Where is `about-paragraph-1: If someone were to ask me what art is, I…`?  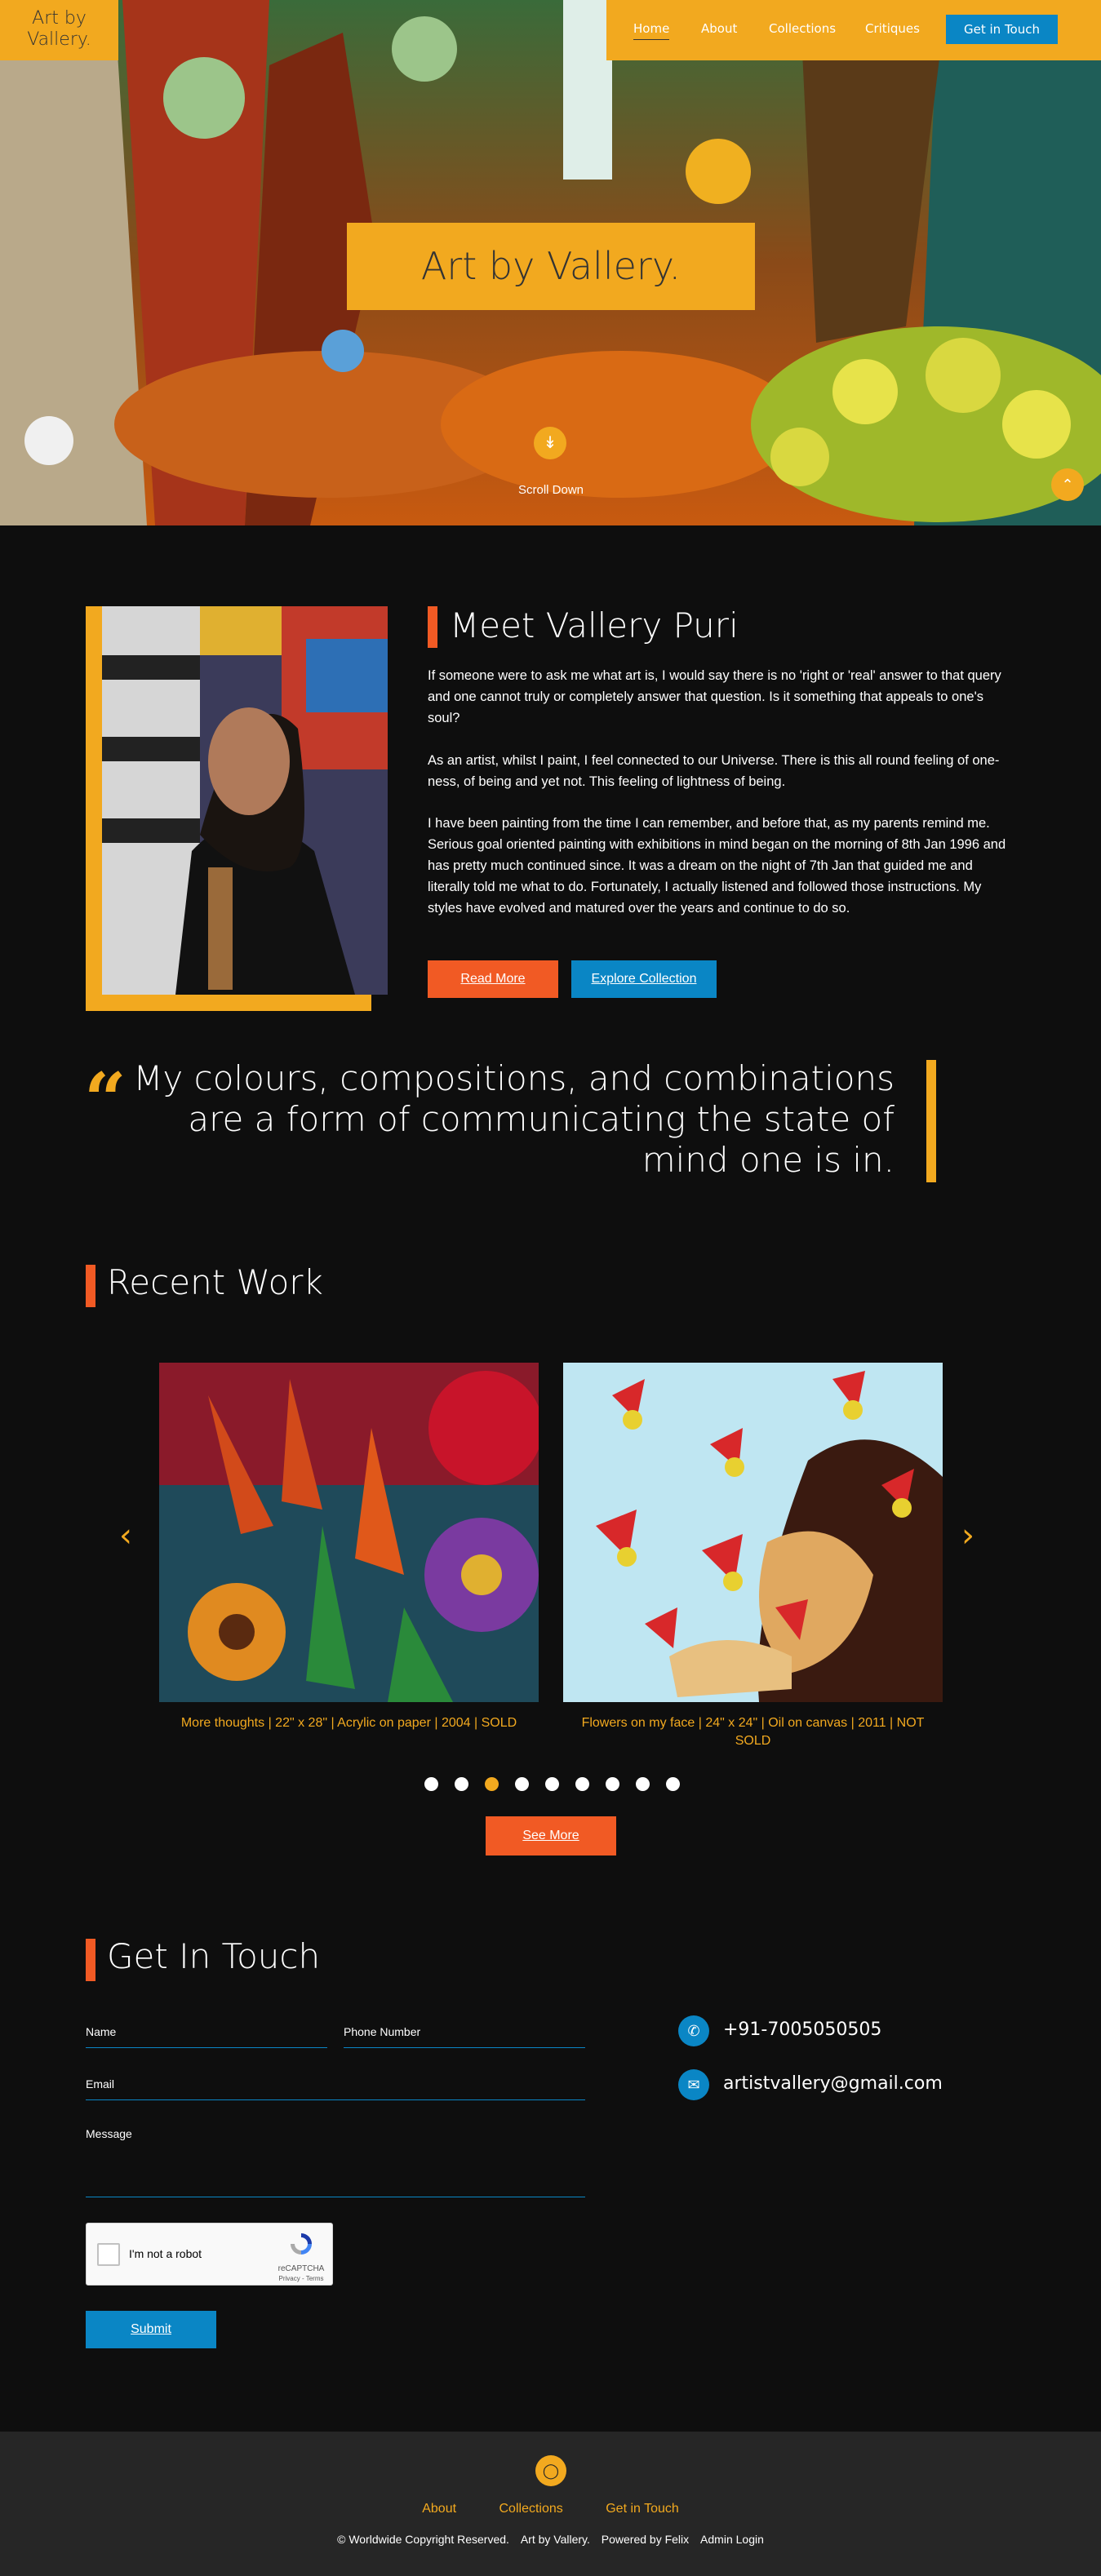 about-paragraph-1: If someone were to ask me what art is, I… is located at coordinates (714, 696).